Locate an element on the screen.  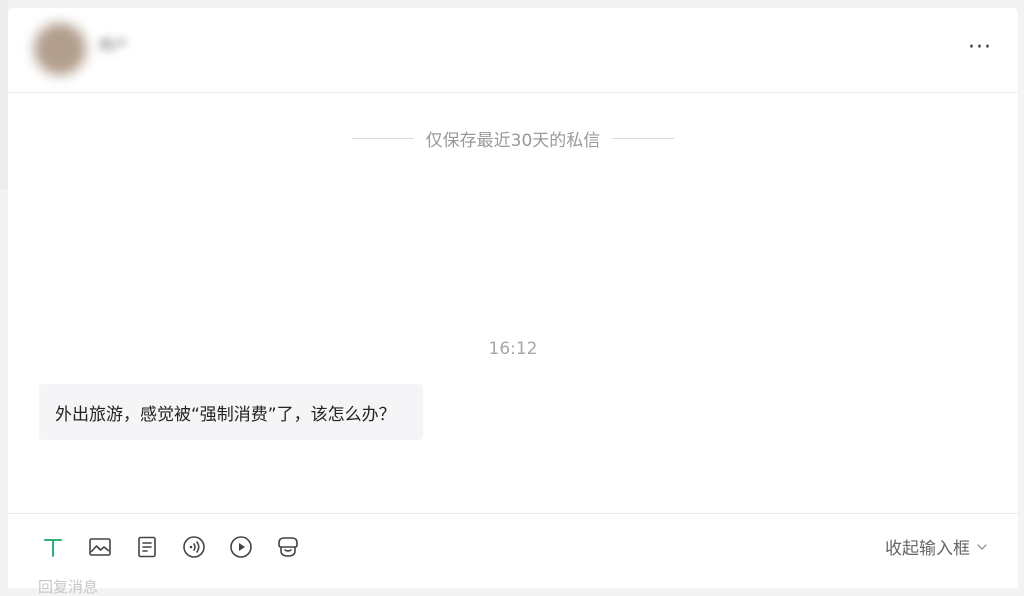
more-options-button: ··· is located at coordinates (980, 48).